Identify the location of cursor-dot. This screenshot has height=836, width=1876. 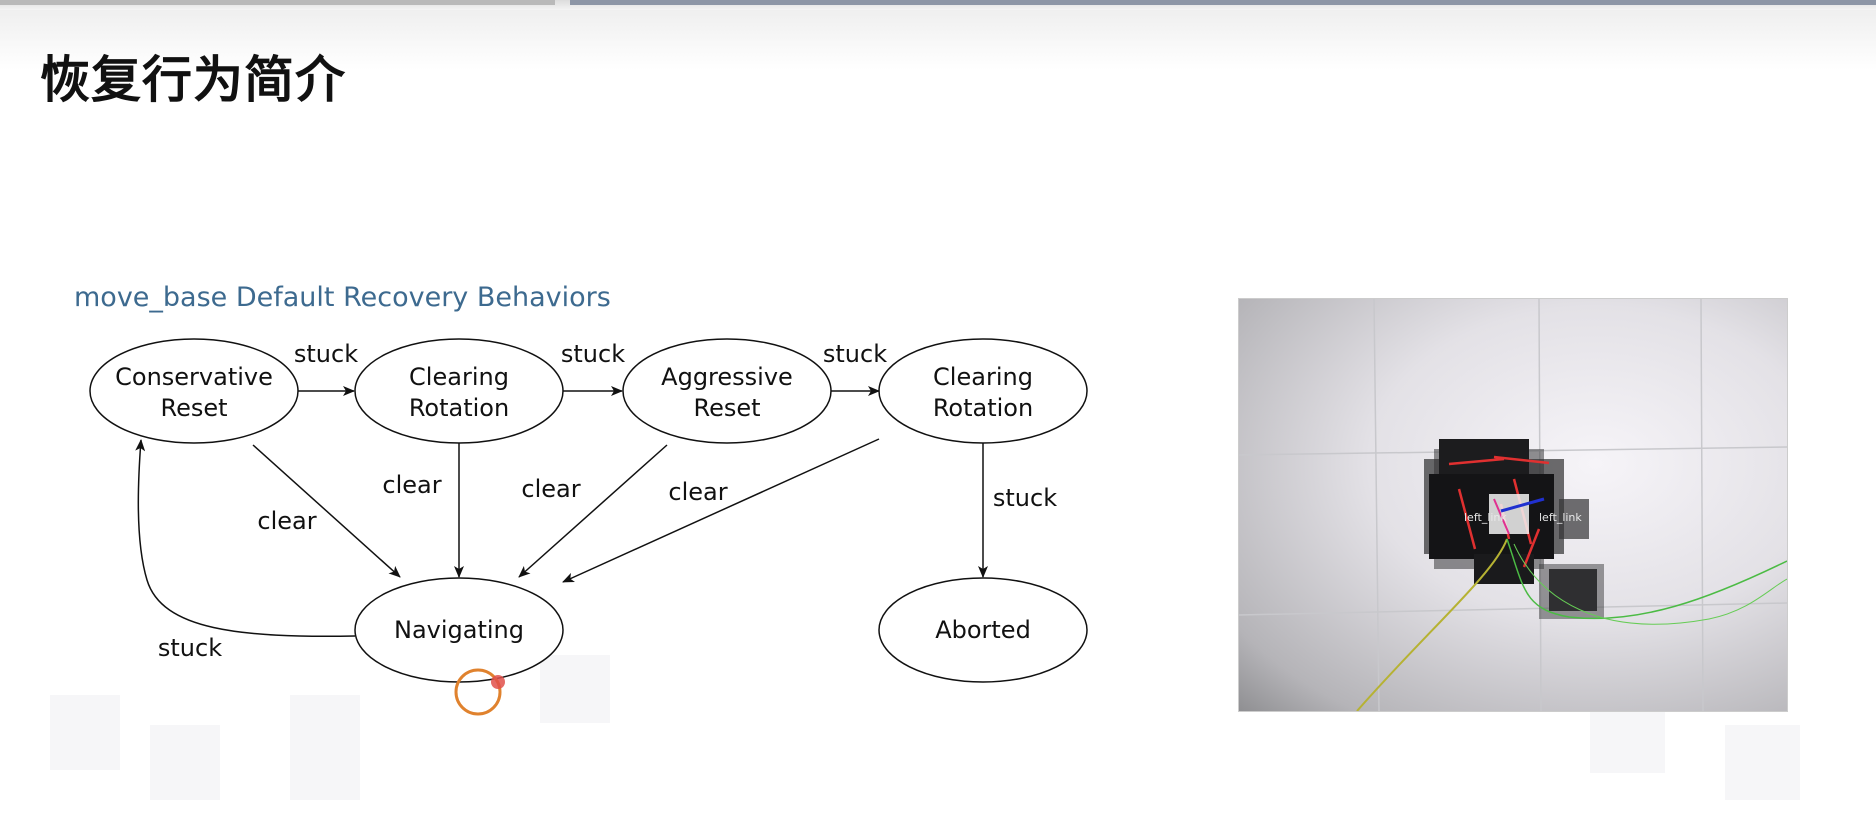
(498, 682).